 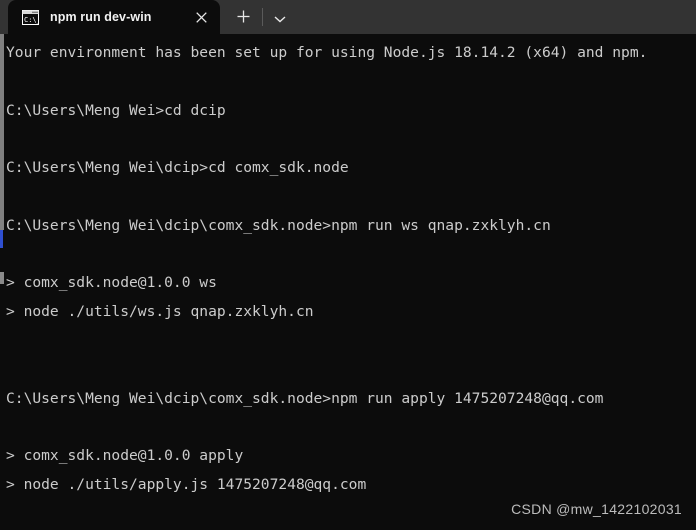 I want to click on titlebar: C:\_ npm run dev-win, so click(x=348, y=17).